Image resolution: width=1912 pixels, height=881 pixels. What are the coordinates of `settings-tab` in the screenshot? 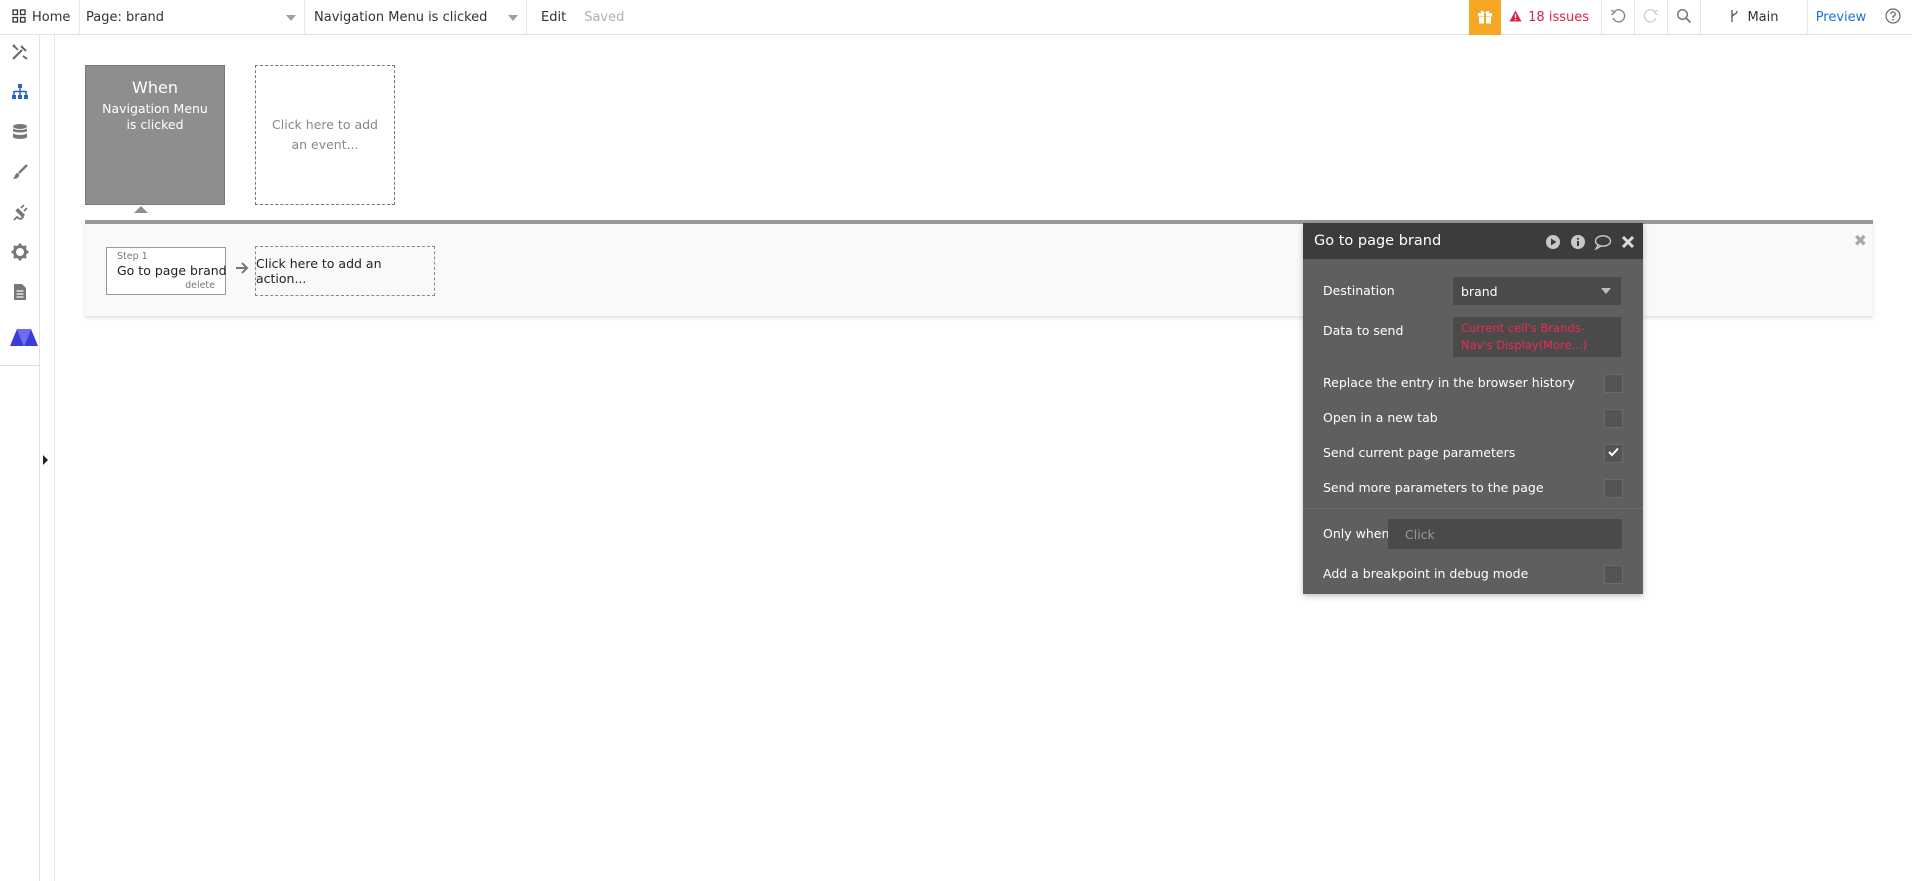 It's located at (20, 254).